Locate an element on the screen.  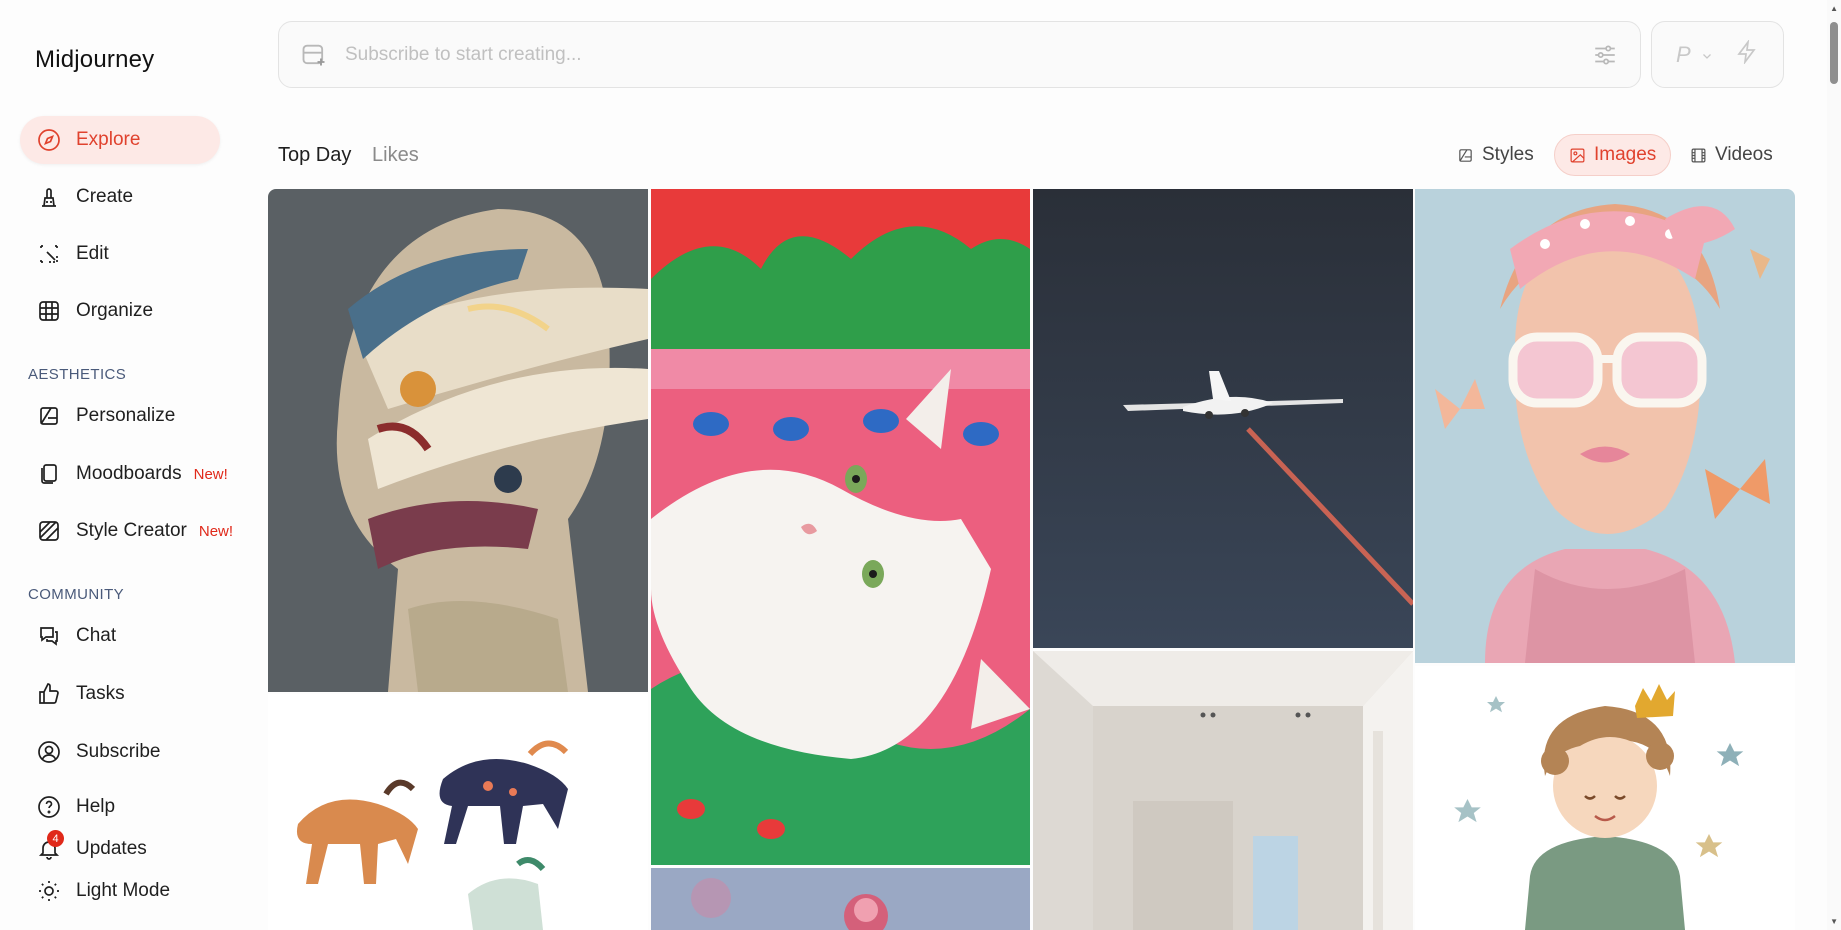
edit-frame-icon is located at coordinates (49, 254).